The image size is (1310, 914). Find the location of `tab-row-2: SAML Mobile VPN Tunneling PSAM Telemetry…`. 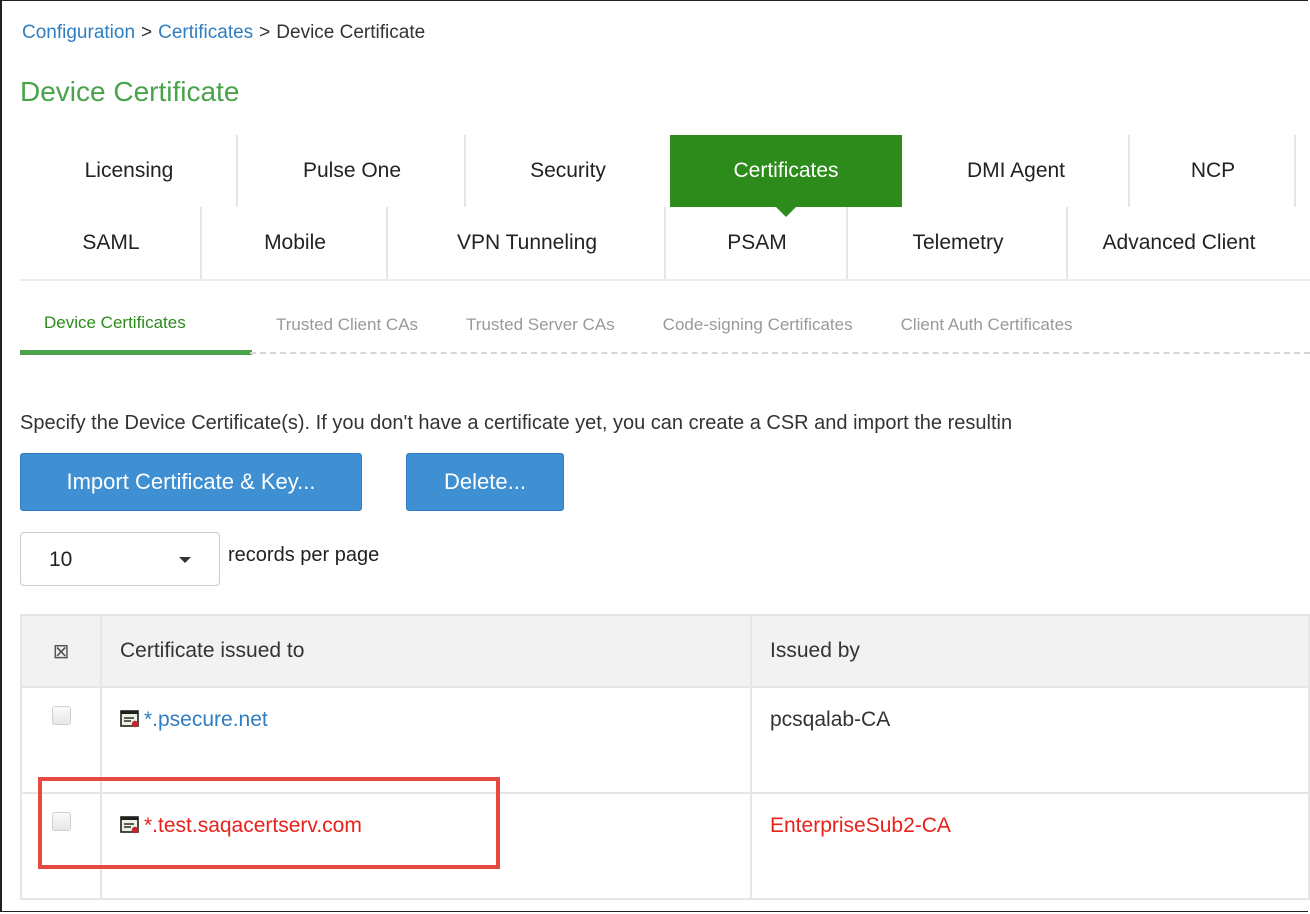

tab-row-2: SAML Mobile VPN Tunneling PSAM Telemetry… is located at coordinates (655, 243).